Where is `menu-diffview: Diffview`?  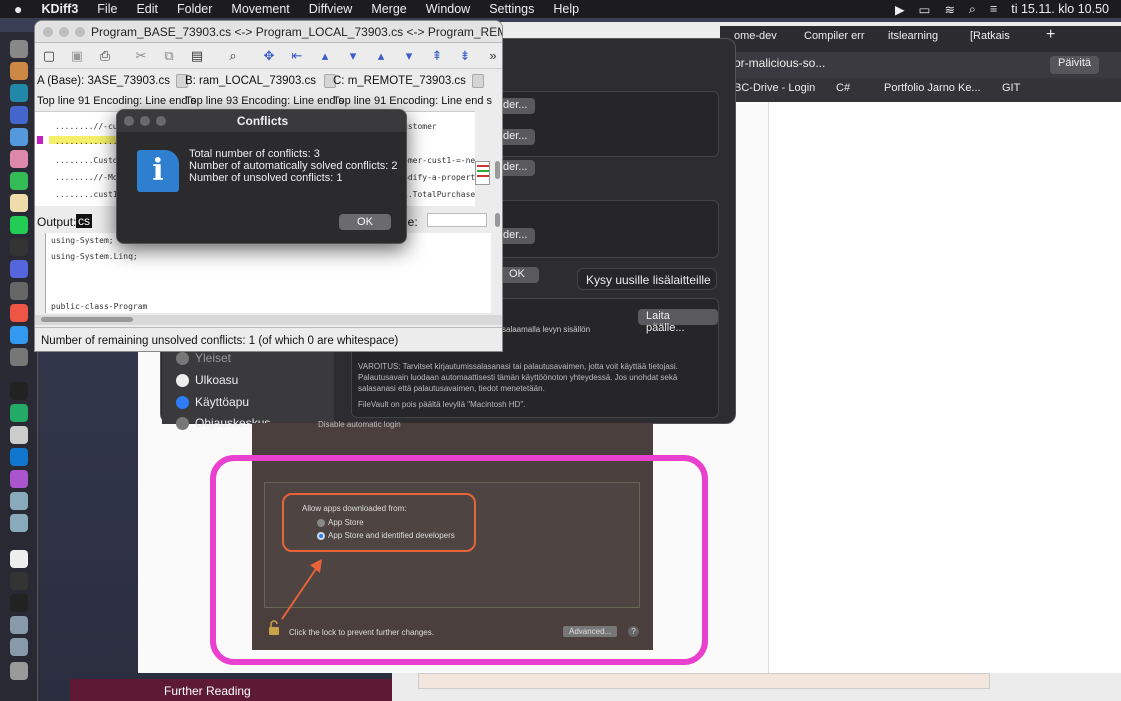 menu-diffview: Diffview is located at coordinates (331, 9).